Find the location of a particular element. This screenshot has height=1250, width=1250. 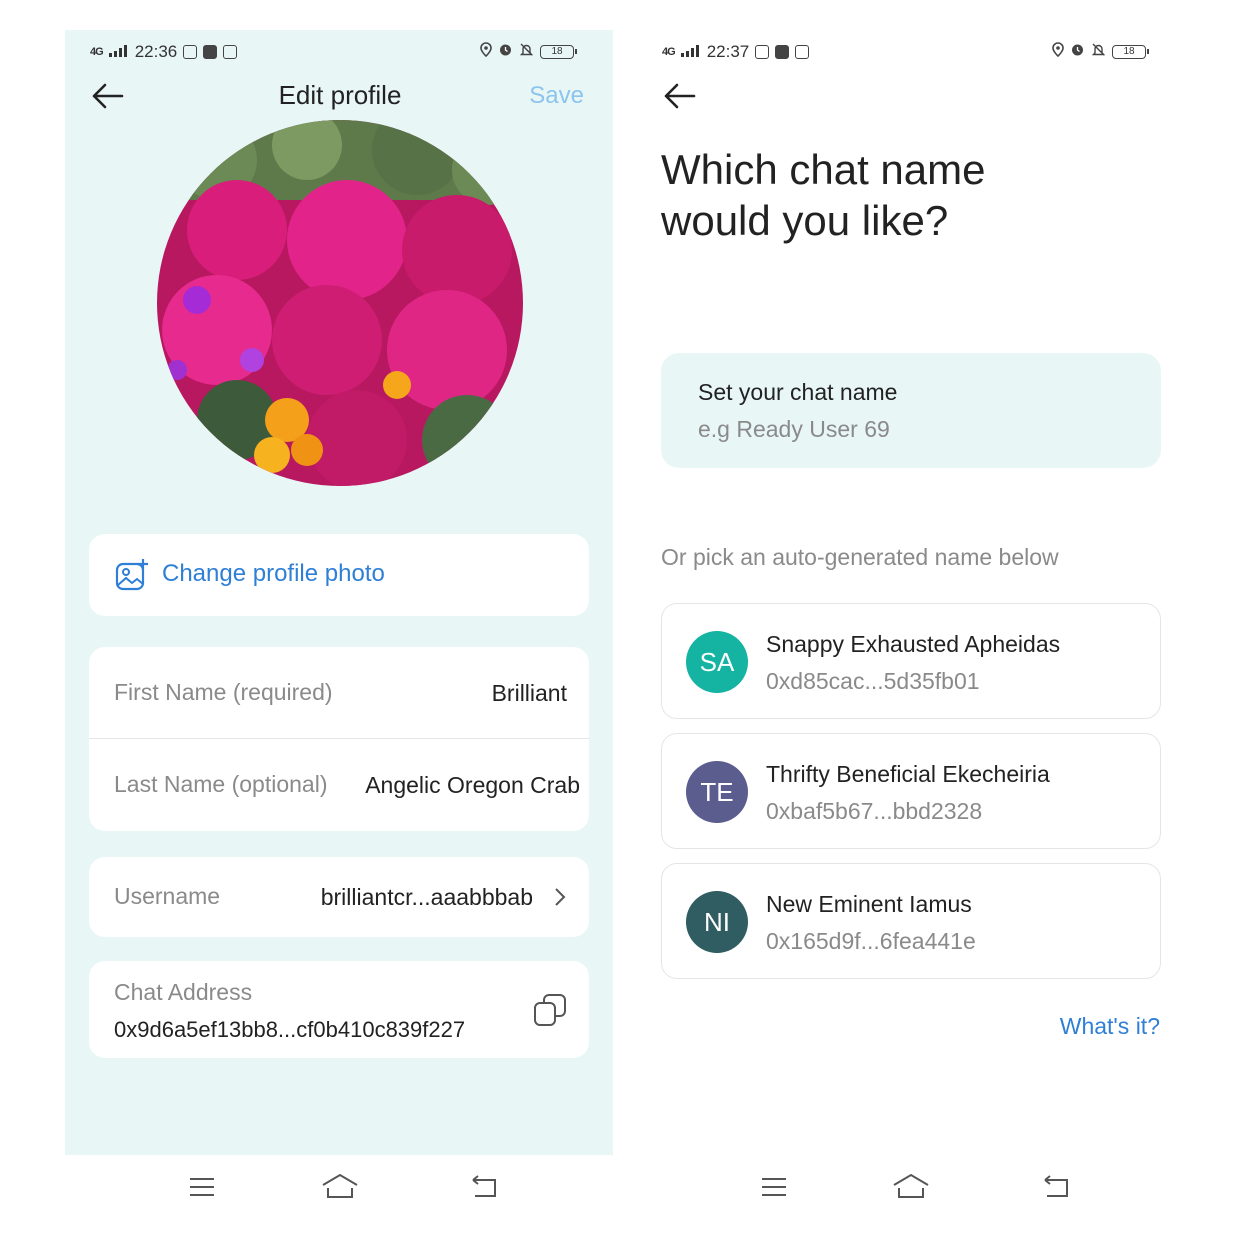

last-name-field: Last Name (optional) Angelic Oregon Crab is located at coordinates (339, 785).